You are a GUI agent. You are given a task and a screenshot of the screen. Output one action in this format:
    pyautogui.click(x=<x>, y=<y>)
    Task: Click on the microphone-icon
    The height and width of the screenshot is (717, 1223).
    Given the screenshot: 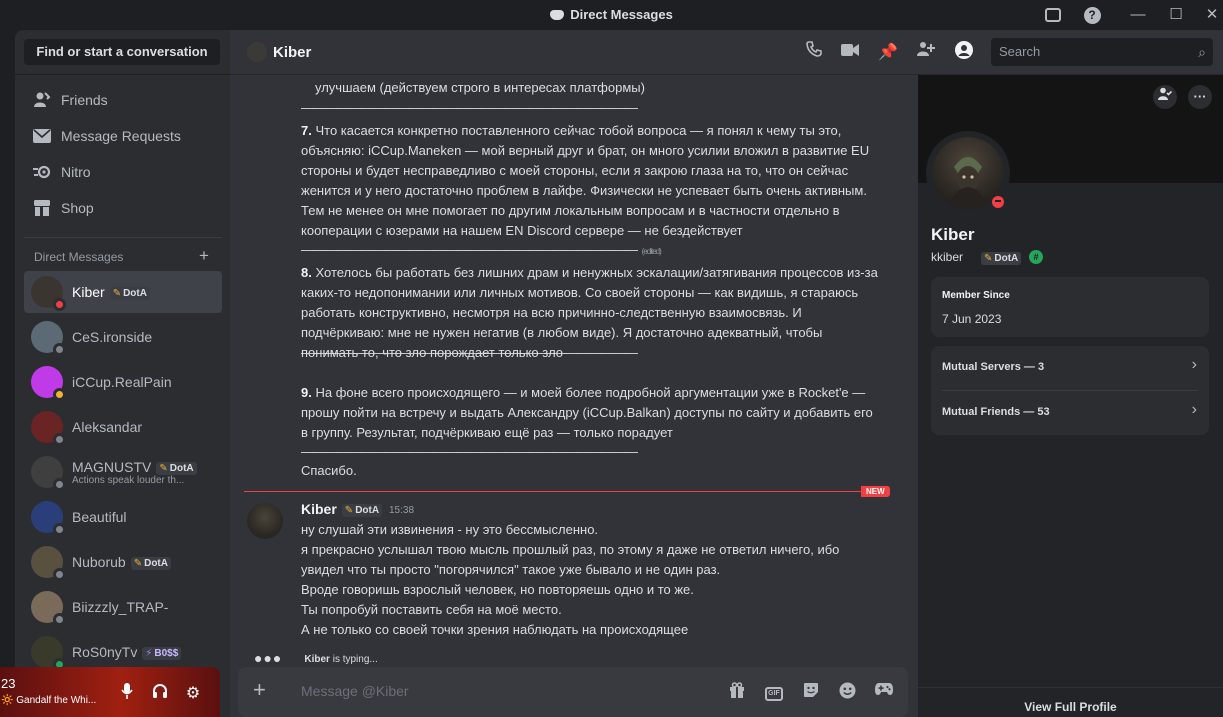 What is the action you would take?
    pyautogui.click(x=127, y=693)
    